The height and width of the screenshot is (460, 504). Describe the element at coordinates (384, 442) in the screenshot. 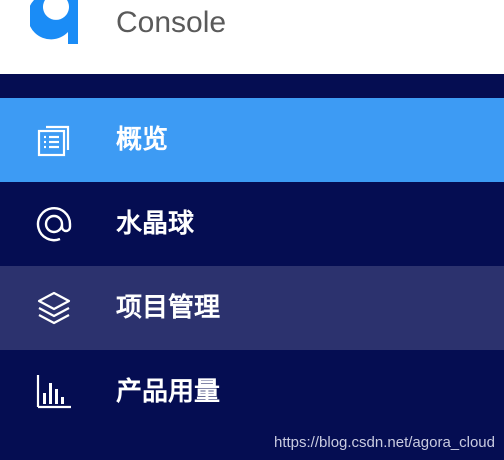

I see `watermark-text: https://blog.csdn.net/agora_cloud` at that location.